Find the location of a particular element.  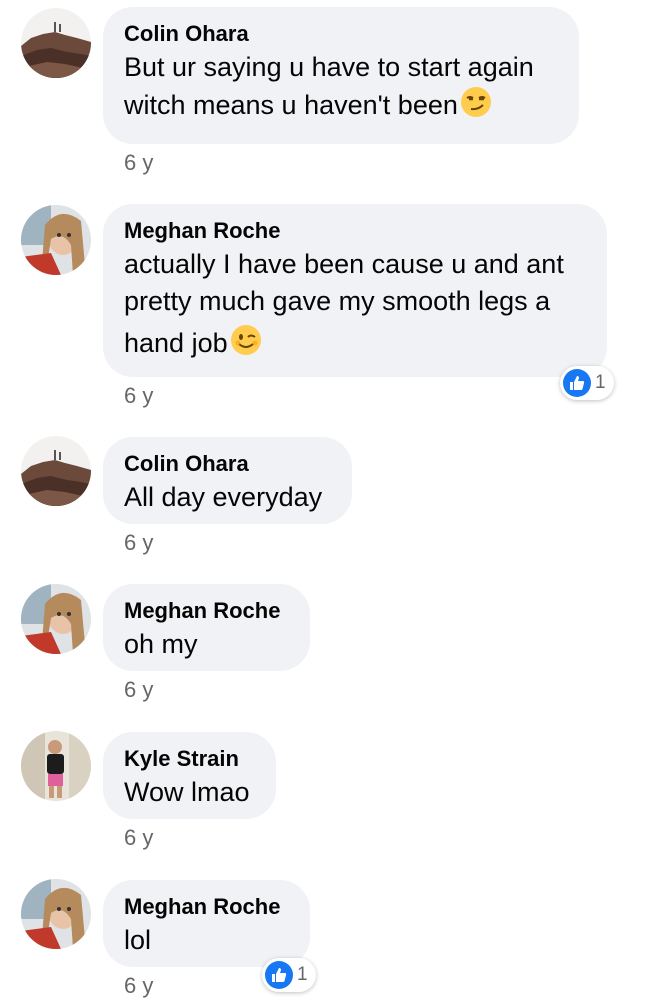

comment-text: oh my is located at coordinates (206, 644).